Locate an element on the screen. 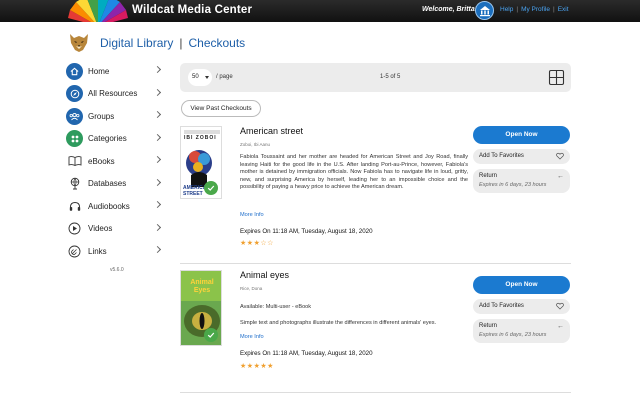  star-rating: ★★★★★ is located at coordinates (257, 366).